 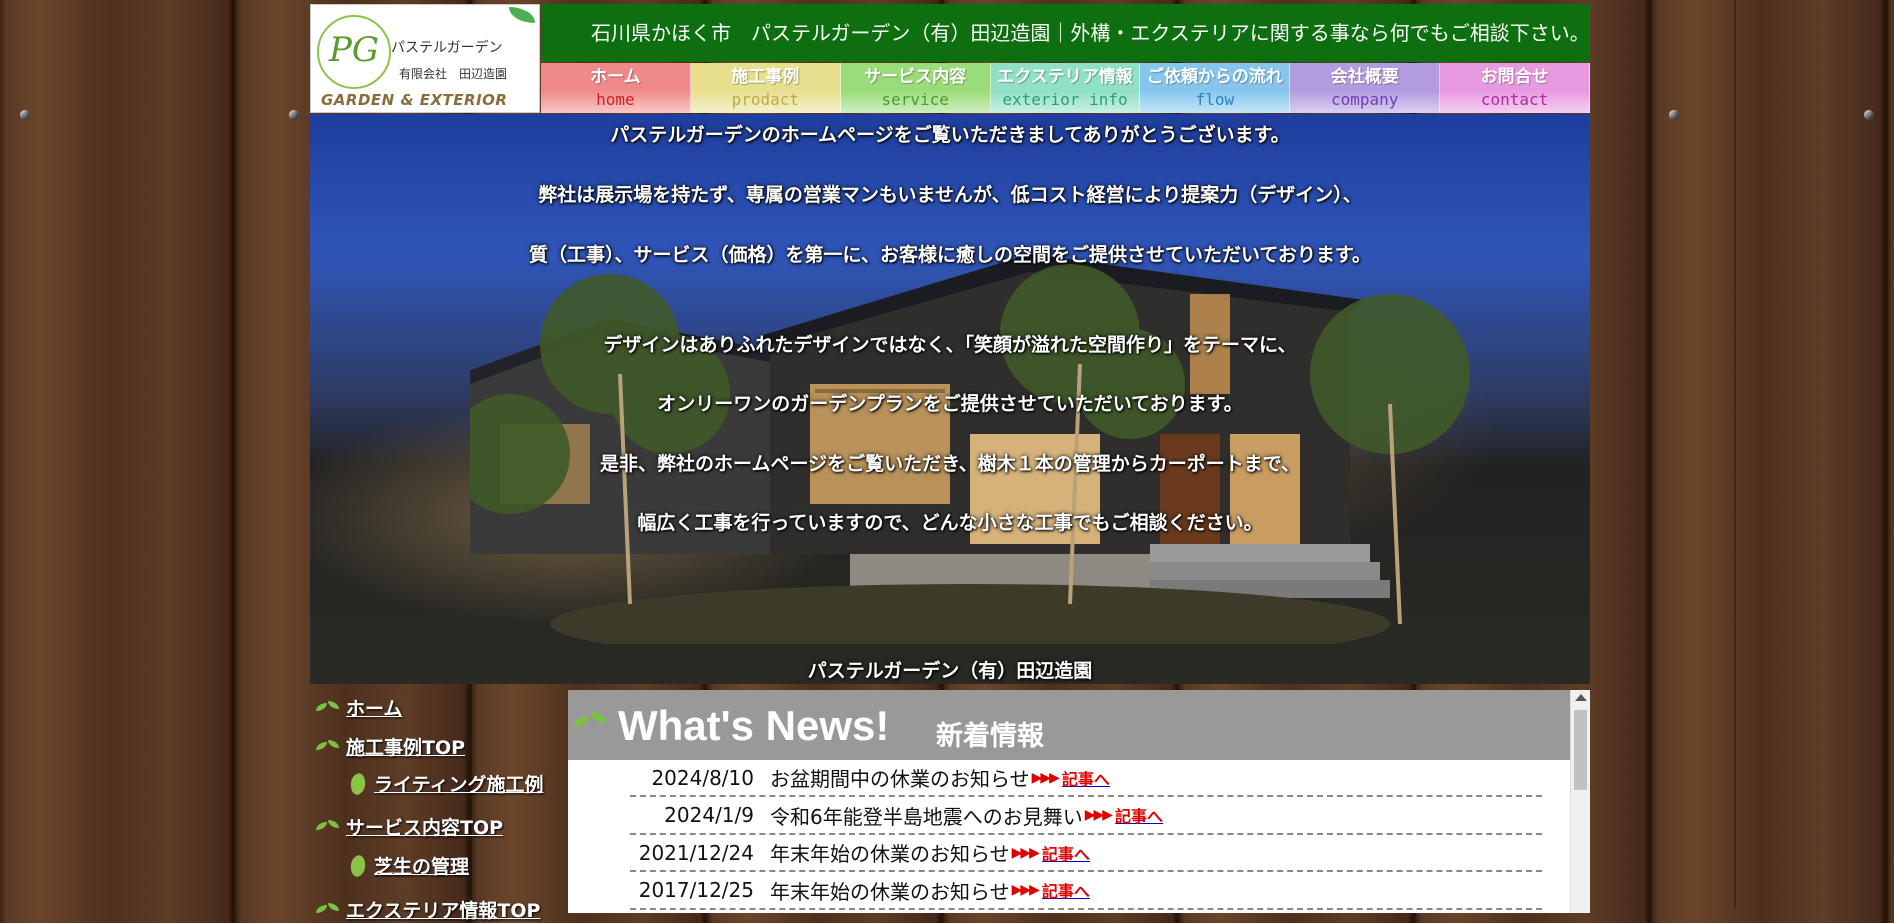 What do you see at coordinates (702, 777) in the screenshot?
I see `news-date: 2024/8/10` at bounding box center [702, 777].